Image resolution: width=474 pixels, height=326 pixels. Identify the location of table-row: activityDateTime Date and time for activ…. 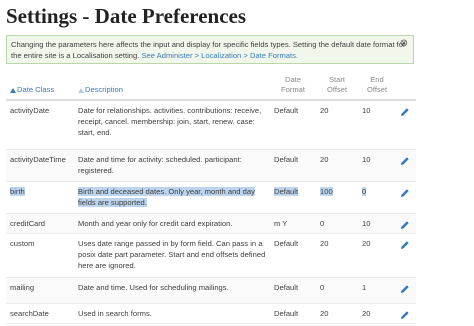
(211, 165).